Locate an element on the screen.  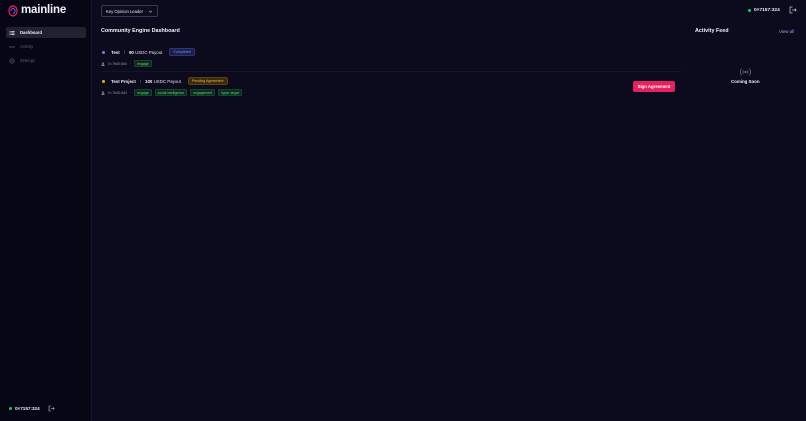
campaign-name: Test Project is located at coordinates (123, 81).